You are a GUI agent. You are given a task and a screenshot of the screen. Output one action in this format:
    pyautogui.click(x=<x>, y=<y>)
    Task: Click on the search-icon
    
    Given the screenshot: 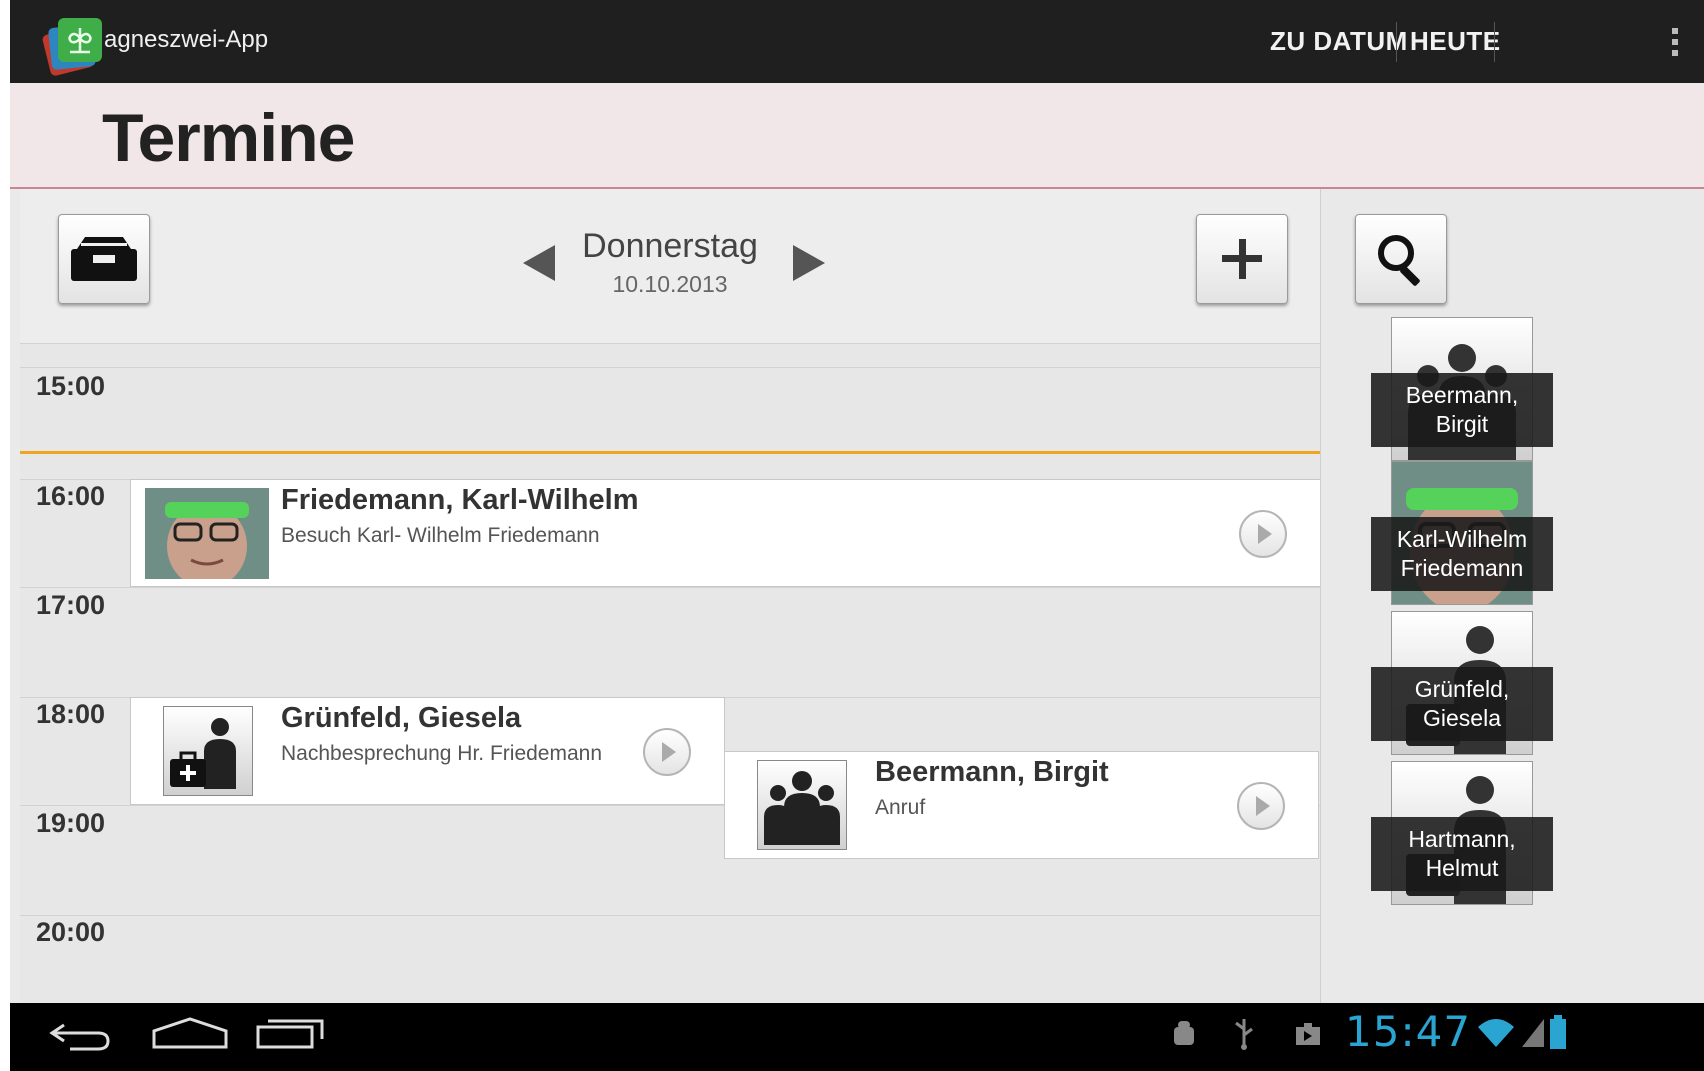 What is the action you would take?
    pyautogui.click(x=1399, y=260)
    